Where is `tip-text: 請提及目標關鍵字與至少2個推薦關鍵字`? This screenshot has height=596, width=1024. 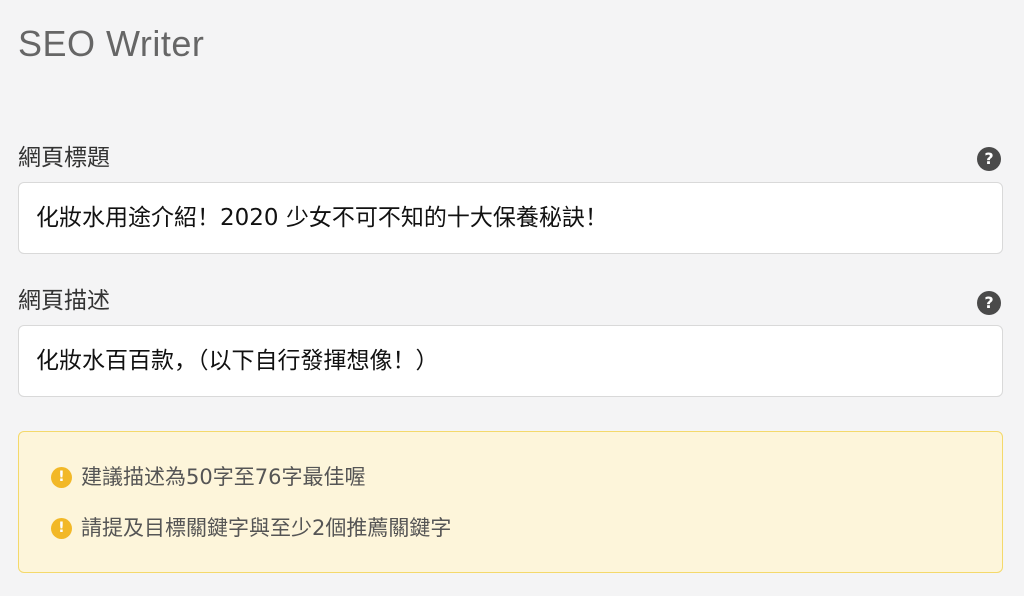
tip-text: 請提及目標關鍵字與至少2個推薦關鍵字 is located at coordinates (266, 528).